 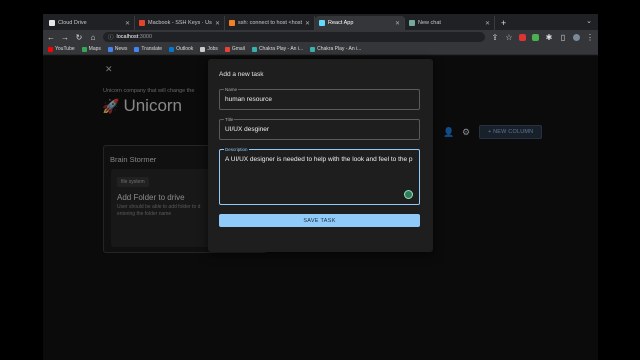 I want to click on bookmark-item: Outlook, so click(x=181, y=49).